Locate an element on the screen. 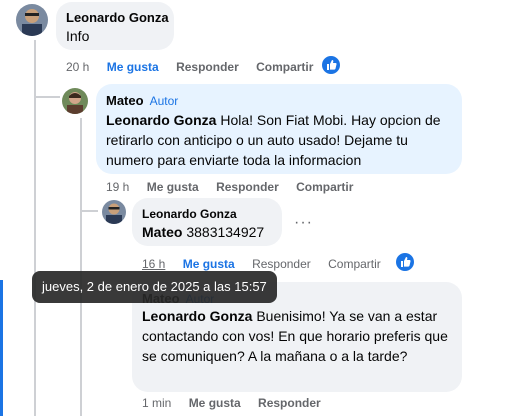 This screenshot has height=416, width=512. comment-time: 16 h is located at coordinates (153, 264).